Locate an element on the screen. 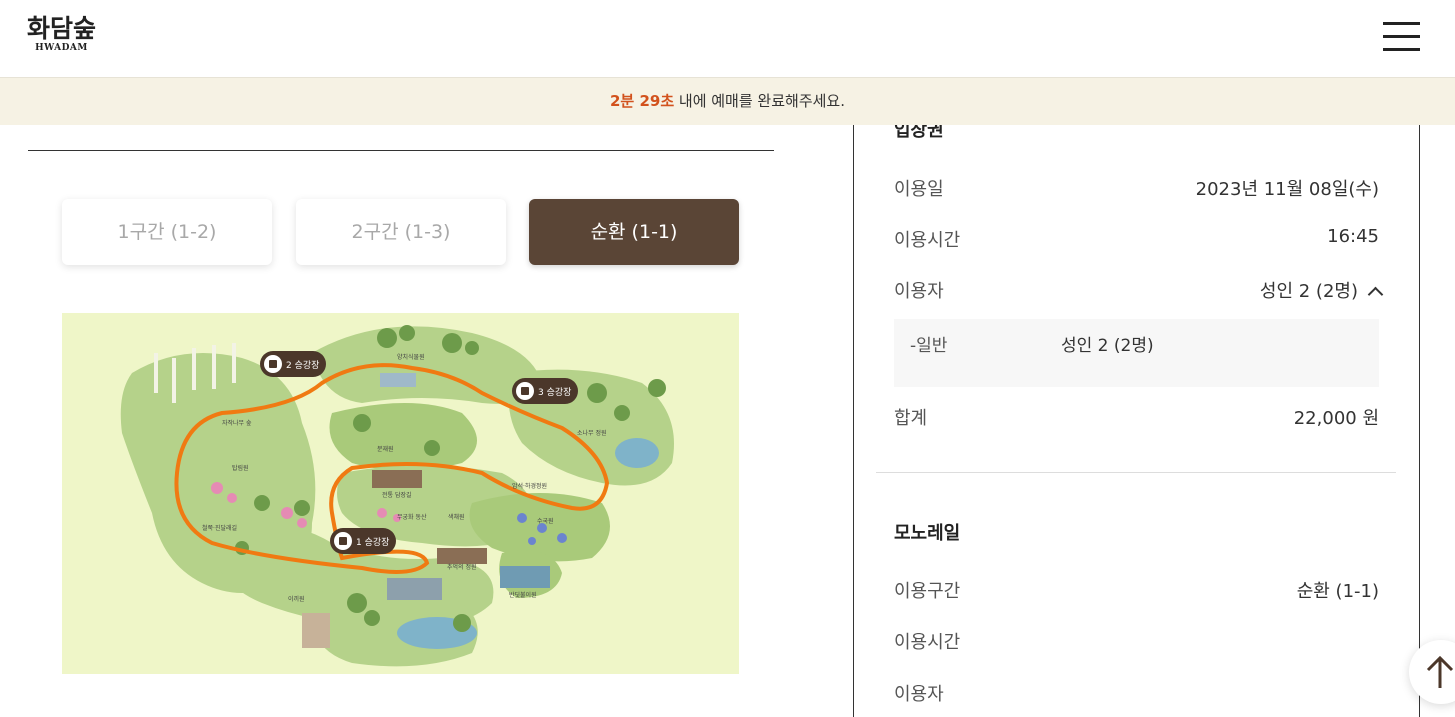 The height and width of the screenshot is (717, 1455). monorail-route-value: 순환 (1-1) is located at coordinates (1337, 591).